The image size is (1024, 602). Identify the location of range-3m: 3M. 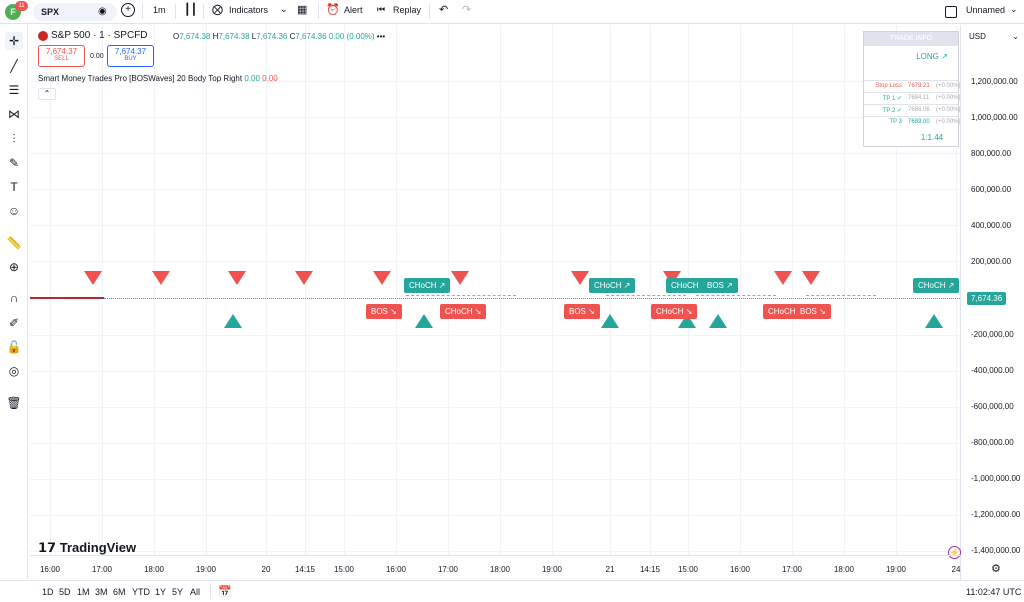
(101, 592).